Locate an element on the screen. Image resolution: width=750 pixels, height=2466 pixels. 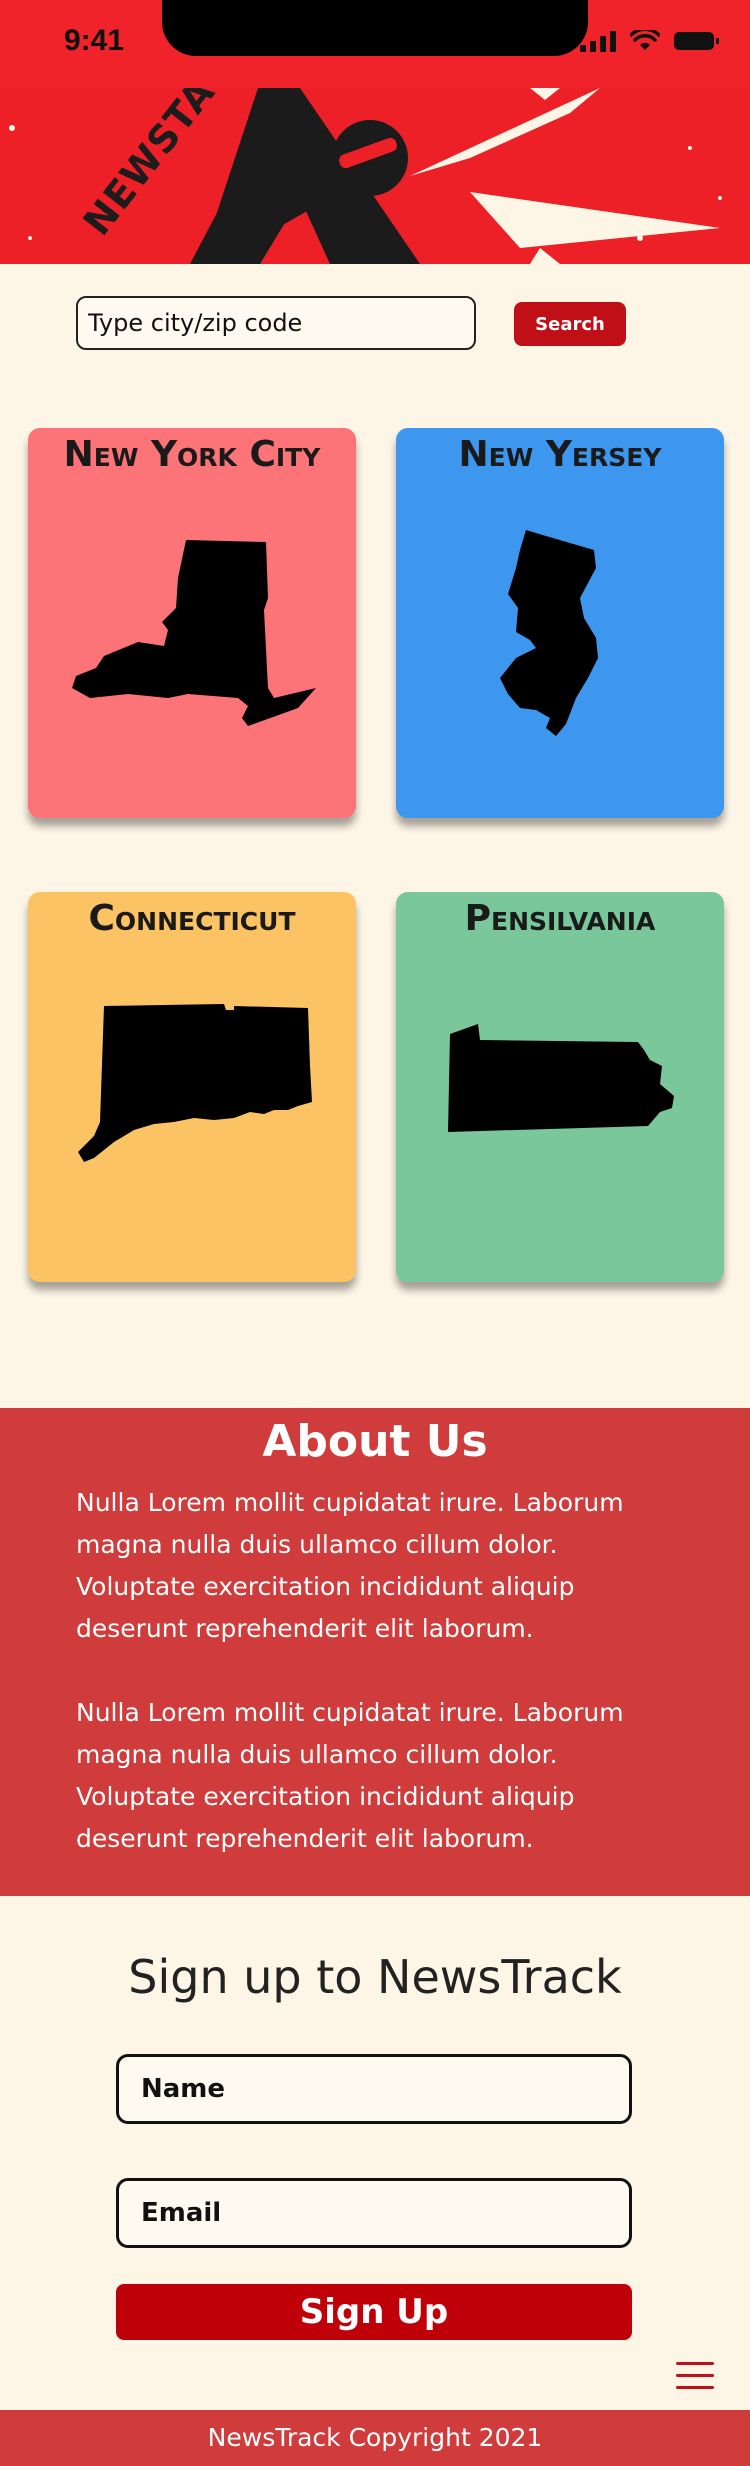
search-input is located at coordinates (276, 323).